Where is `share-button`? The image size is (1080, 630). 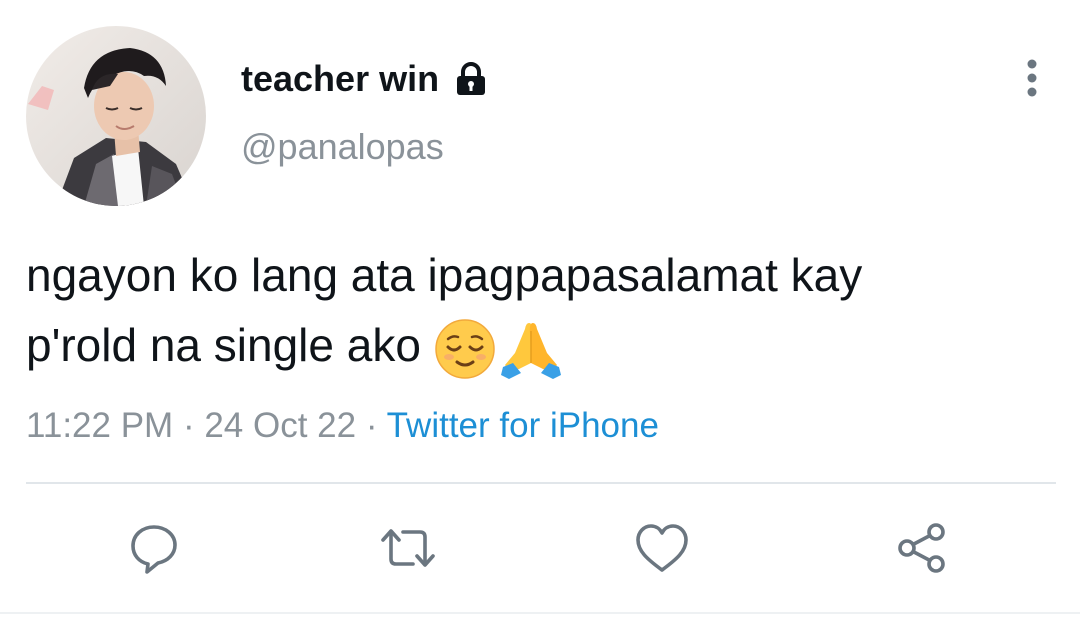
share-button is located at coordinates (922, 548).